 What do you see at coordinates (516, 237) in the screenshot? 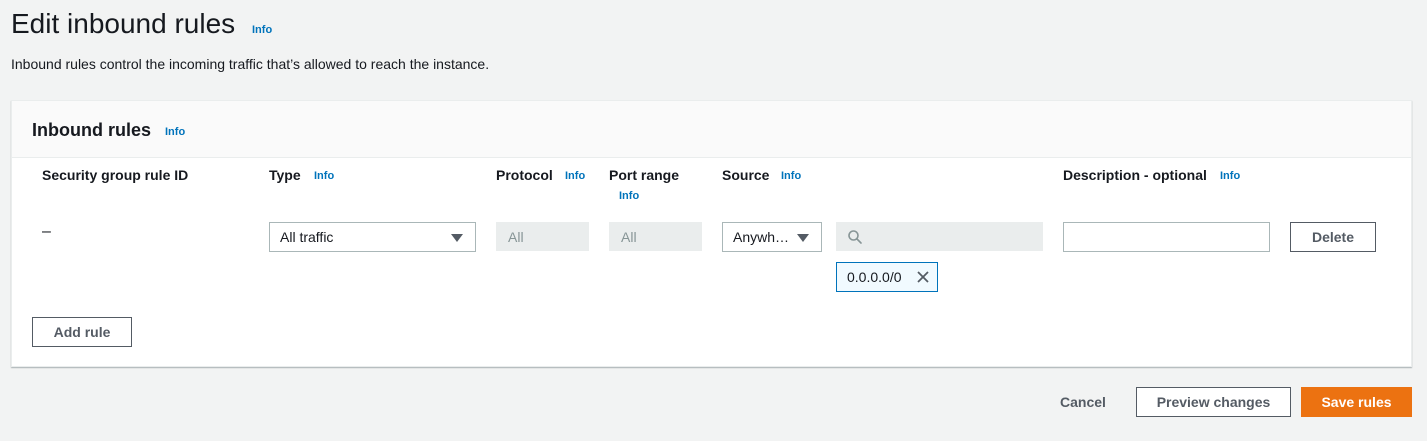
I see `protocol-value: All` at bounding box center [516, 237].